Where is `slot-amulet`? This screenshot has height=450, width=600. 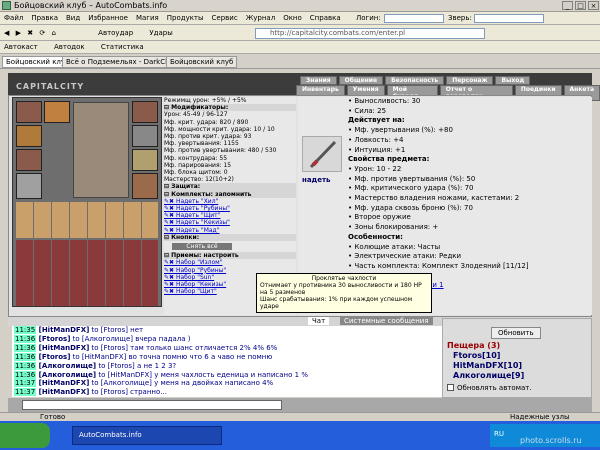
slot-amulet is located at coordinates (29, 136).